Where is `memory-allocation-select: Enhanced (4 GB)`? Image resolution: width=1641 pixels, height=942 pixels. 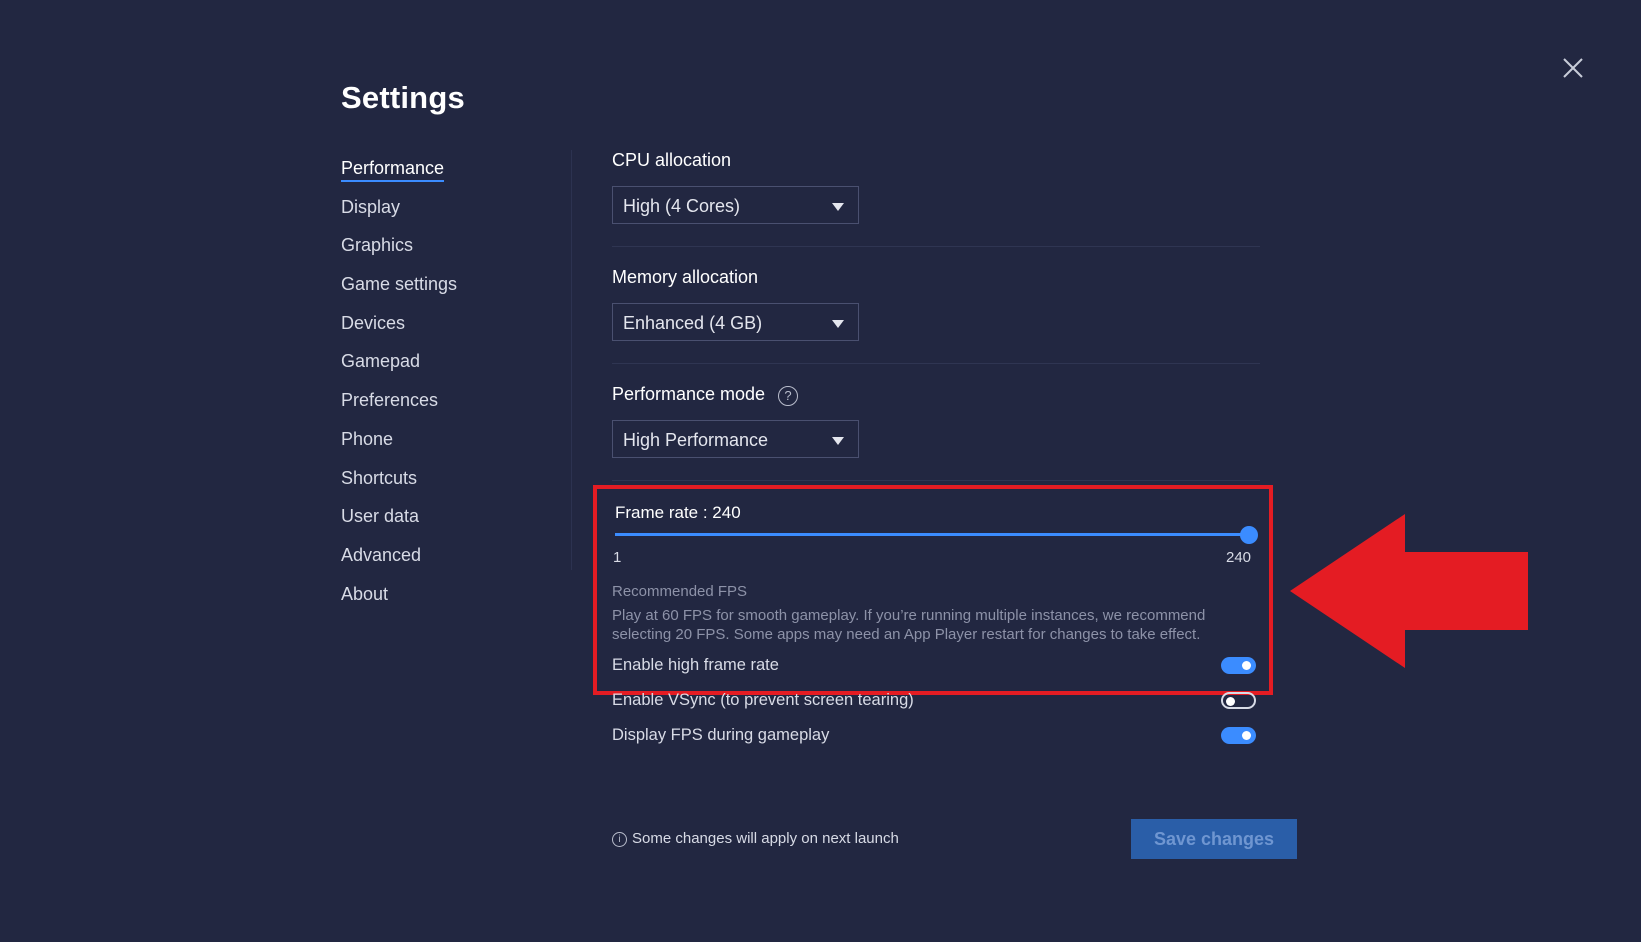 memory-allocation-select: Enhanced (4 GB) is located at coordinates (735, 322).